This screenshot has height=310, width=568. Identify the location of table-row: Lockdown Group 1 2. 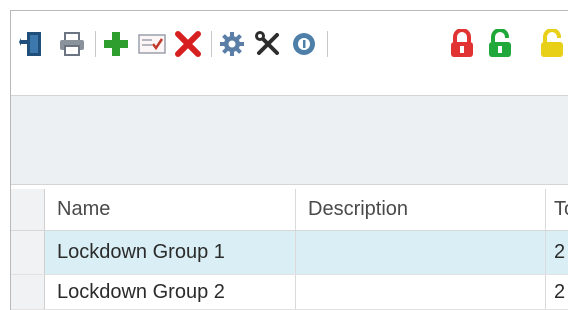
(289, 253).